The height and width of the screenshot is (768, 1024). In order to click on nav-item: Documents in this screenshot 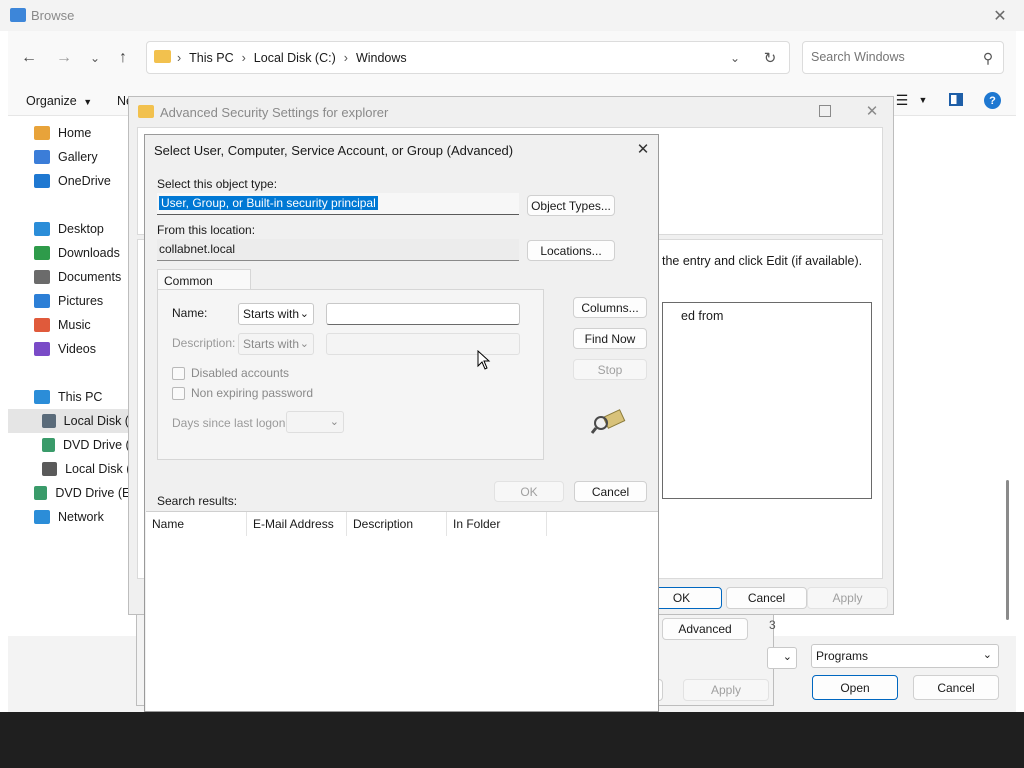, I will do `click(73, 277)`.